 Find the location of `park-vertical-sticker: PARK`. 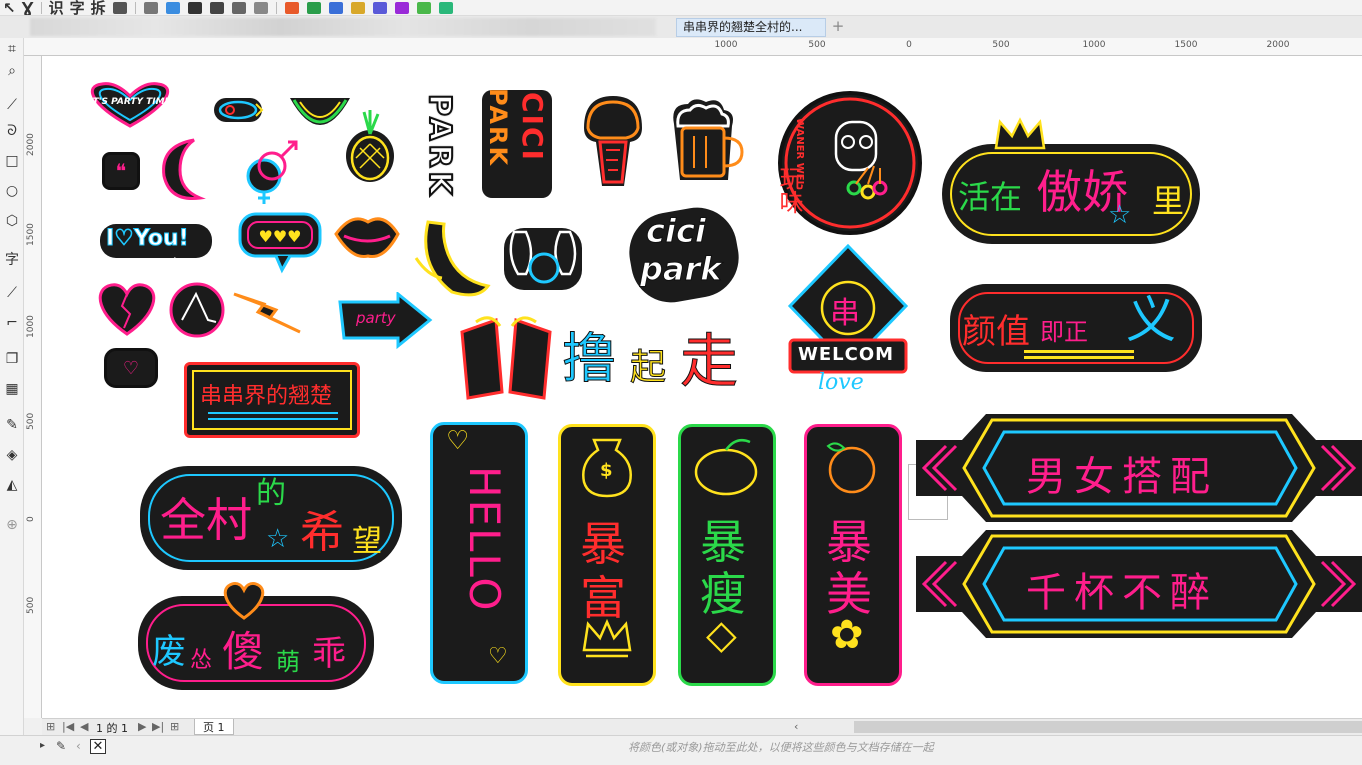

park-vertical-sticker: PARK is located at coordinates (439, 146).